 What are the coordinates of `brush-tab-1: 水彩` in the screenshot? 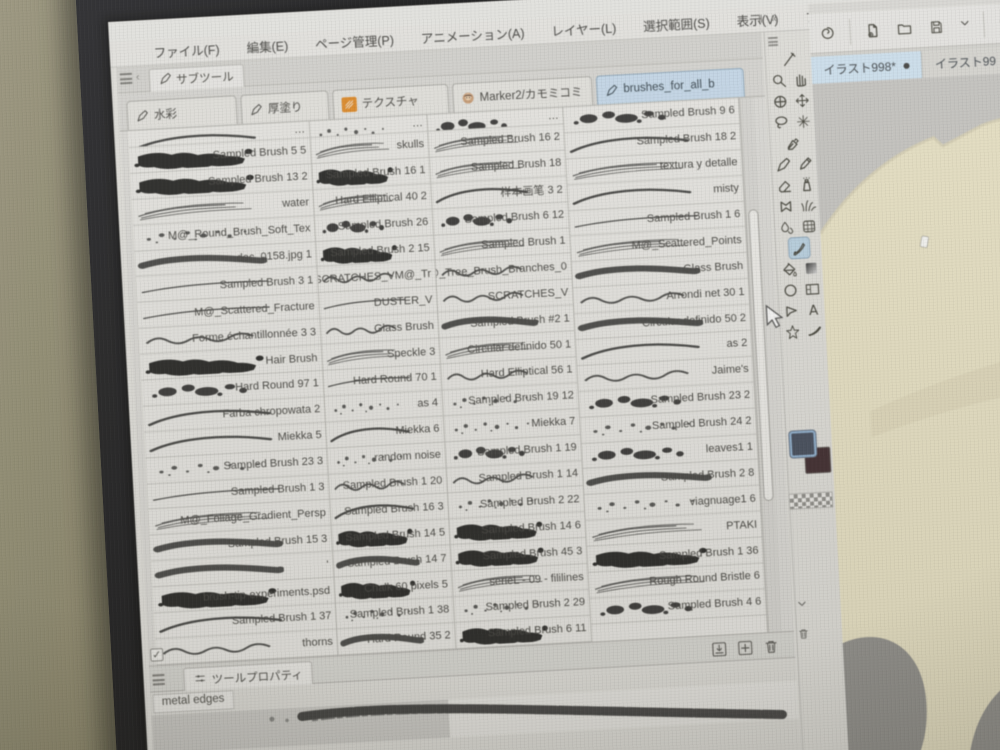 It's located at (182, 113).